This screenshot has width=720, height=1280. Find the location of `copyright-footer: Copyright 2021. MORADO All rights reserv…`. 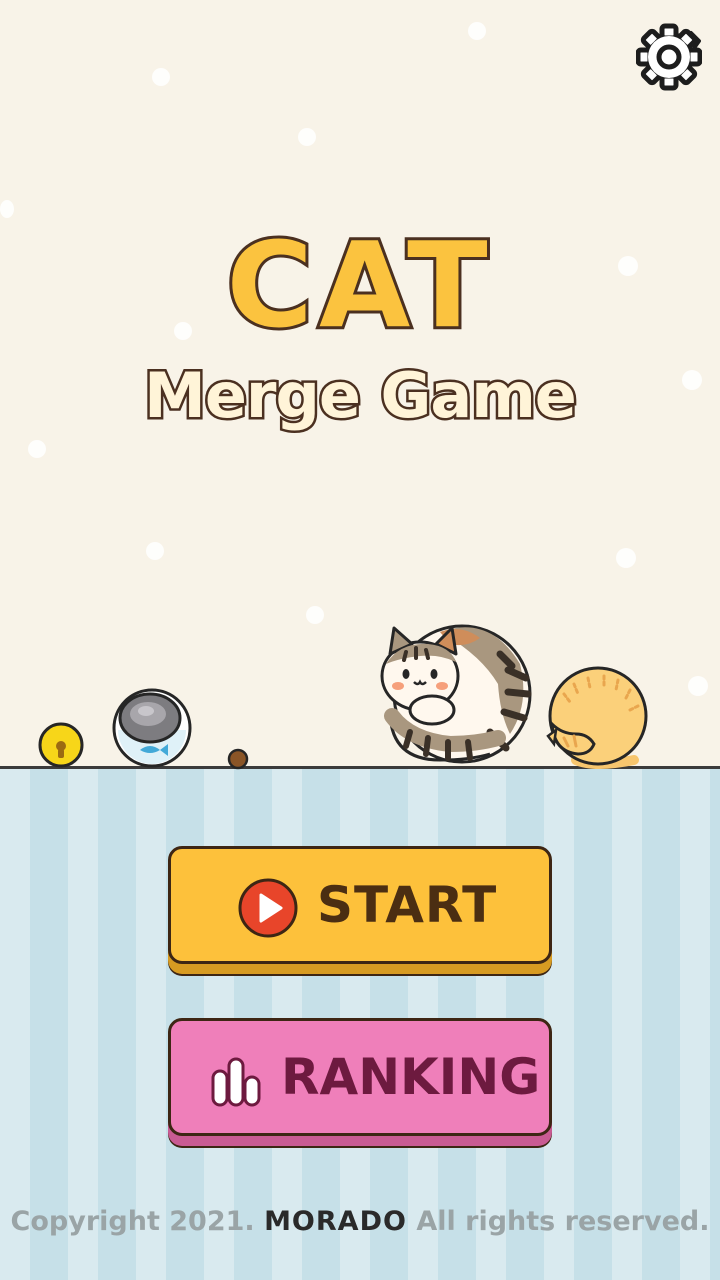

copyright-footer: Copyright 2021. MORADO All rights reserv… is located at coordinates (360, 1221).